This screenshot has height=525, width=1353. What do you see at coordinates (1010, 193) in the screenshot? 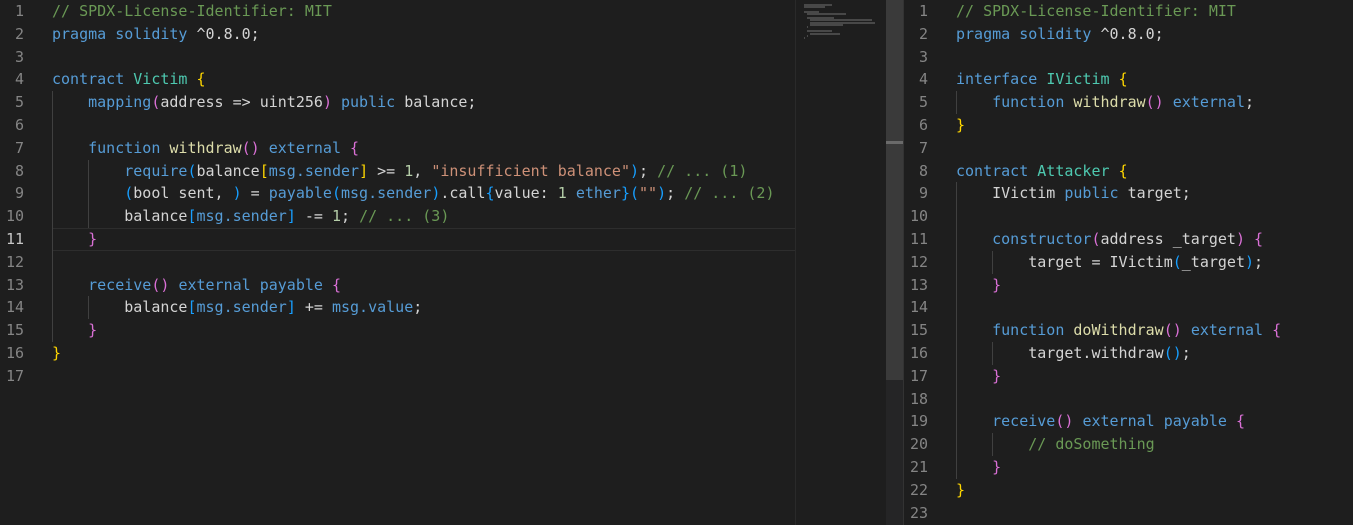
I see `code-token: IVictim` at bounding box center [1010, 193].